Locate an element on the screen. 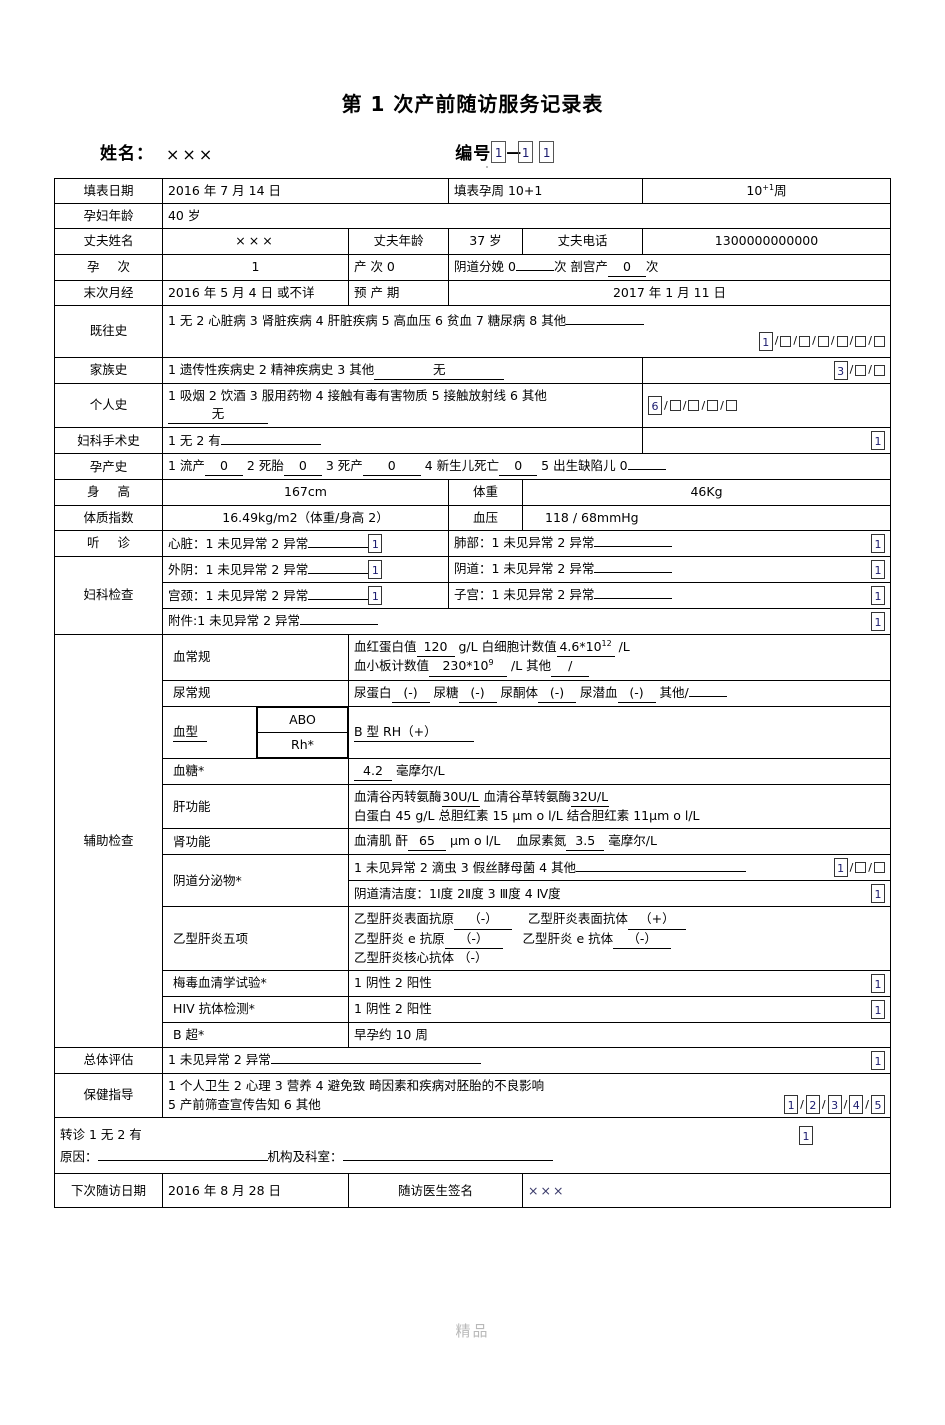  vagina-blank is located at coordinates (633, 573).